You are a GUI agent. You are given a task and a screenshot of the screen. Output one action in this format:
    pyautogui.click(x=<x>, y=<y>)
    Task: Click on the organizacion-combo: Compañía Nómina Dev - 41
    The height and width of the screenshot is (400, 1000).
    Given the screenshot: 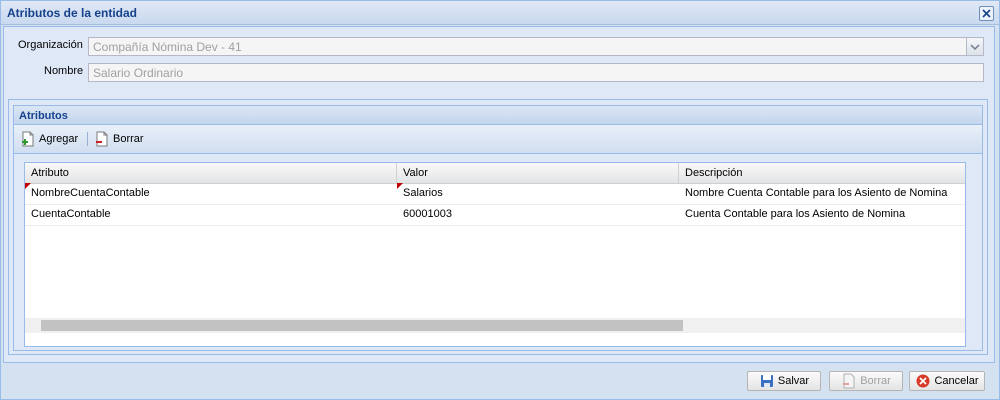 What is the action you would take?
    pyautogui.click(x=536, y=46)
    